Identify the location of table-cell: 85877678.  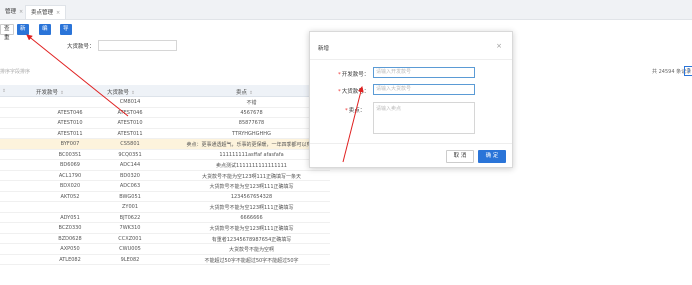
(251, 123).